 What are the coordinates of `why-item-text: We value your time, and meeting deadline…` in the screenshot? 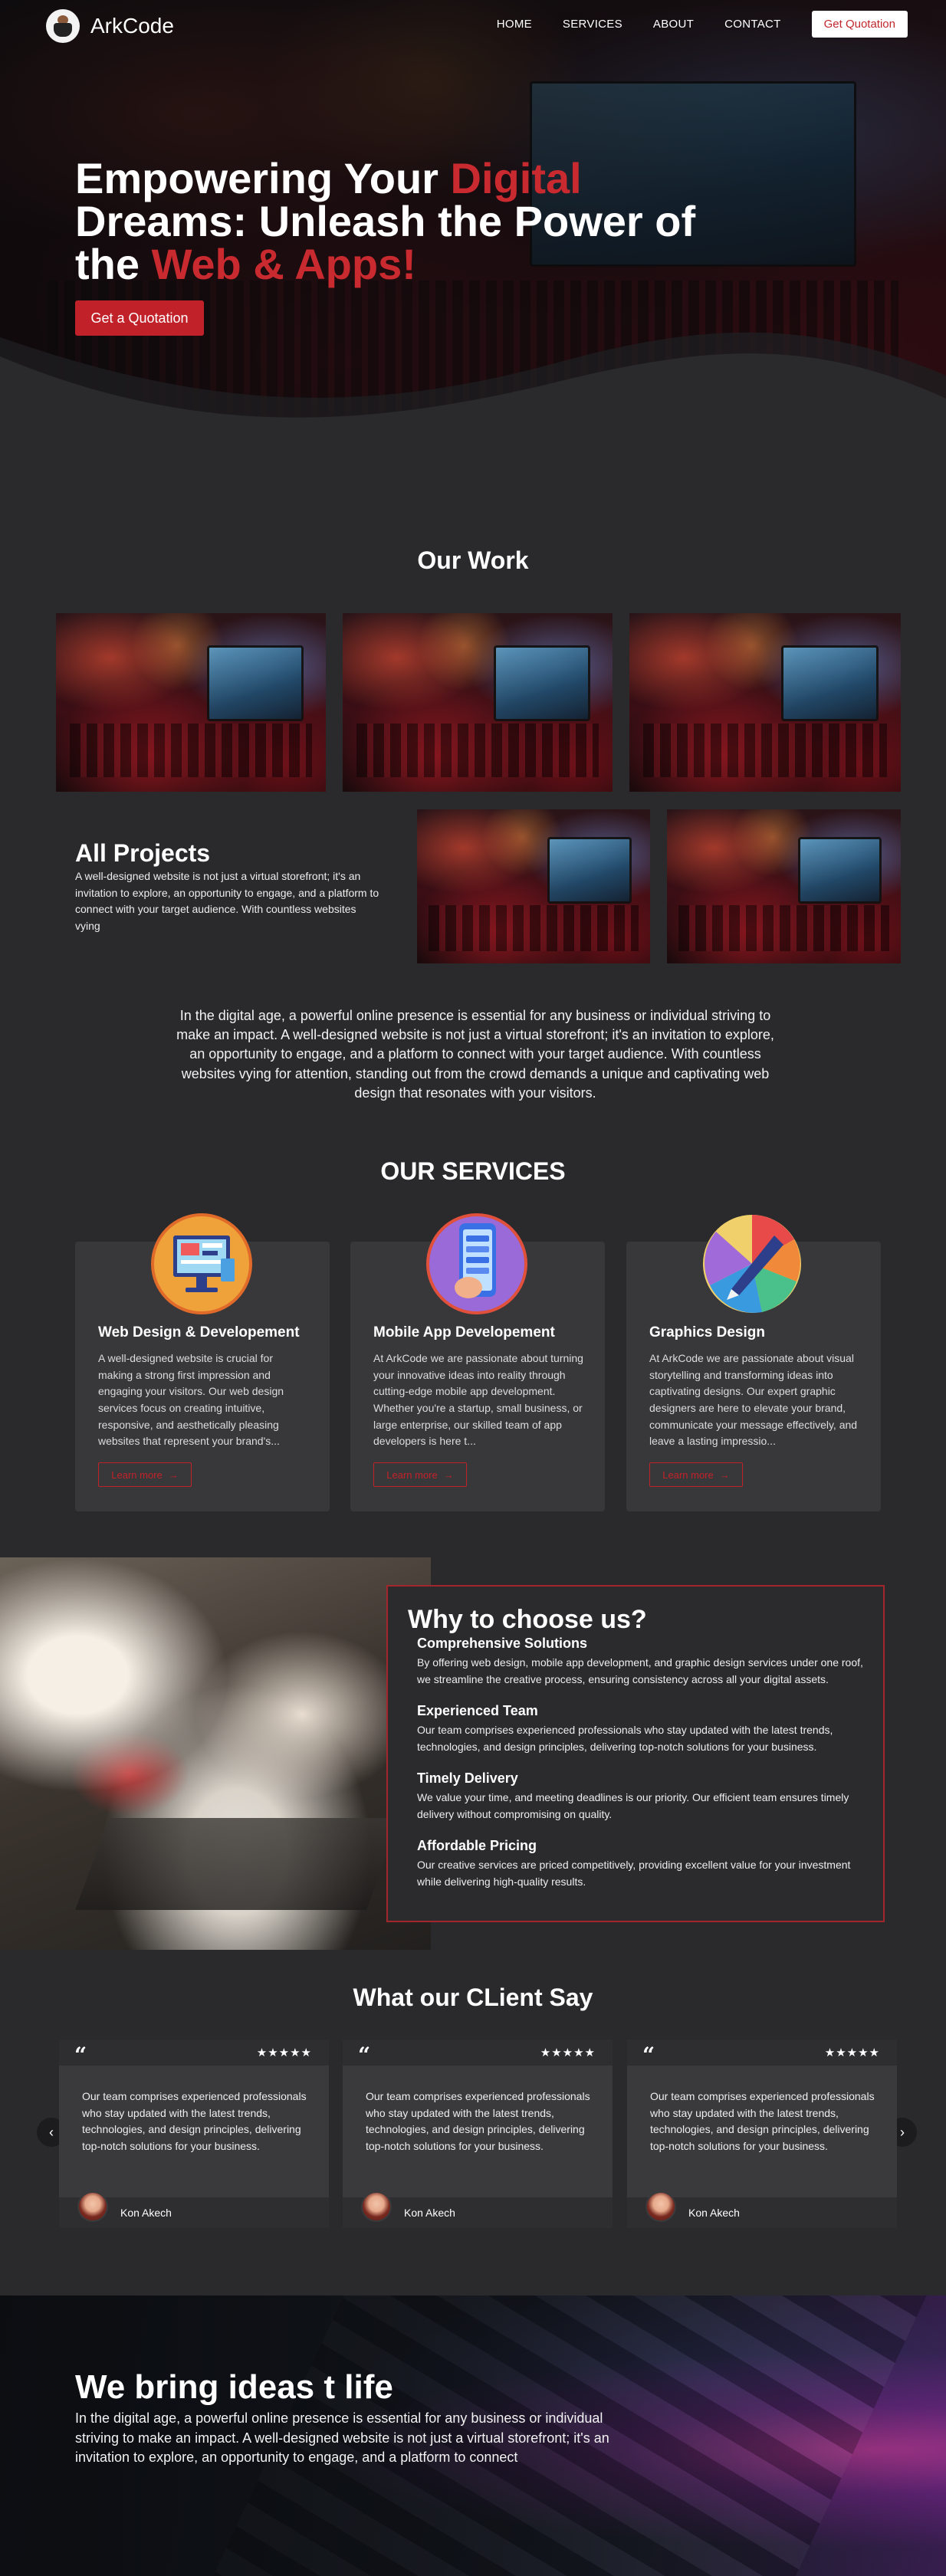 It's located at (633, 1805).